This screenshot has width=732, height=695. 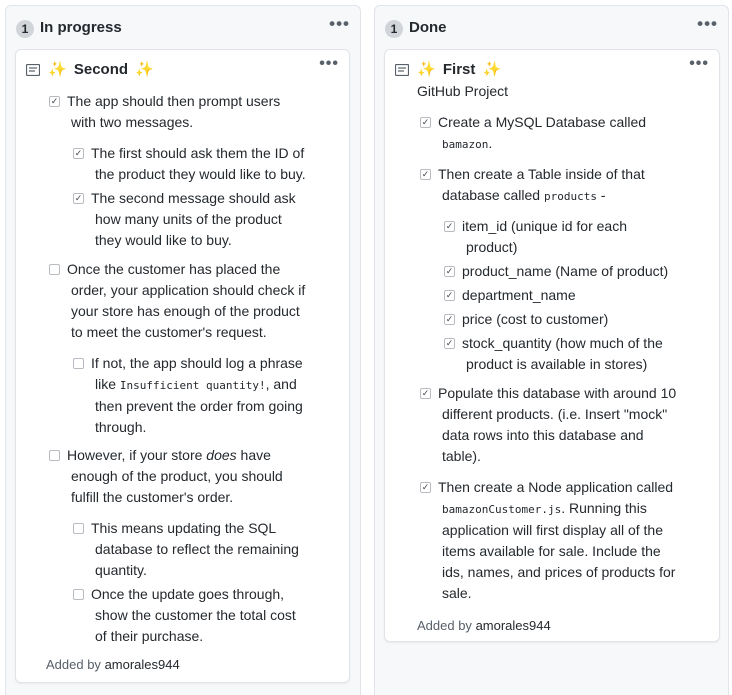 What do you see at coordinates (502, 509) in the screenshot?
I see `code-snippet: bamazonCustomer.js` at bounding box center [502, 509].